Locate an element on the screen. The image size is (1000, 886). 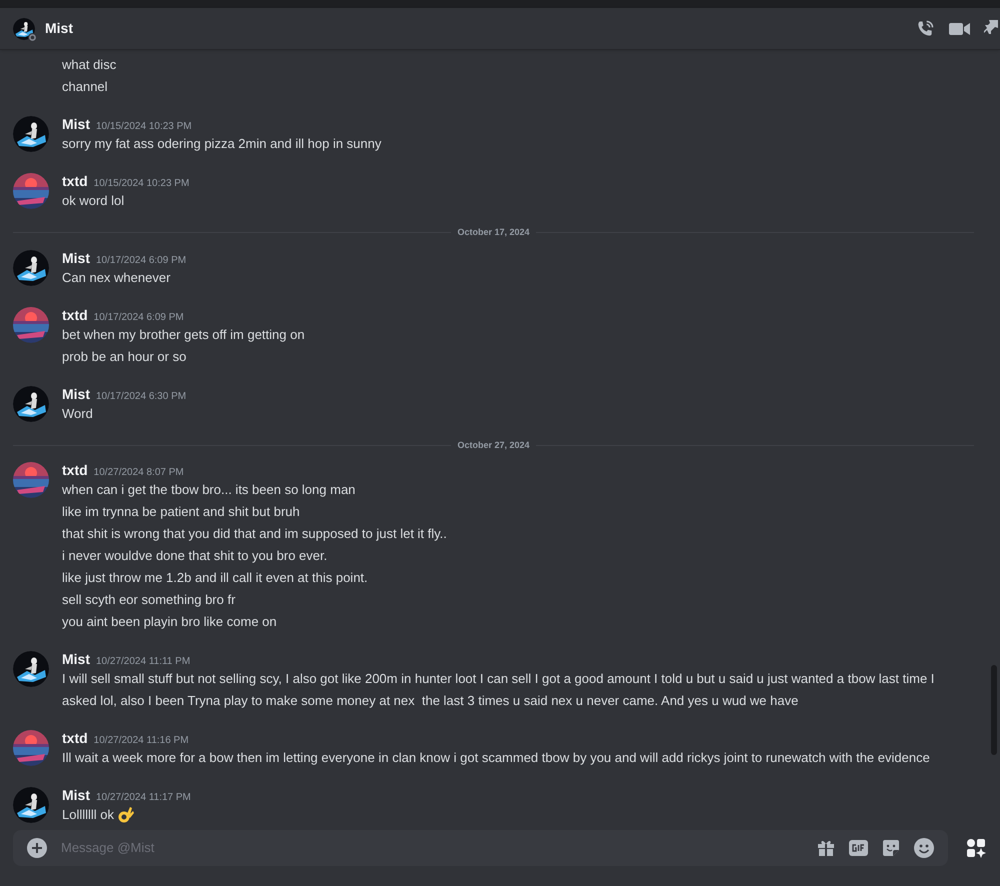
window-title: Mist is located at coordinates (59, 28).